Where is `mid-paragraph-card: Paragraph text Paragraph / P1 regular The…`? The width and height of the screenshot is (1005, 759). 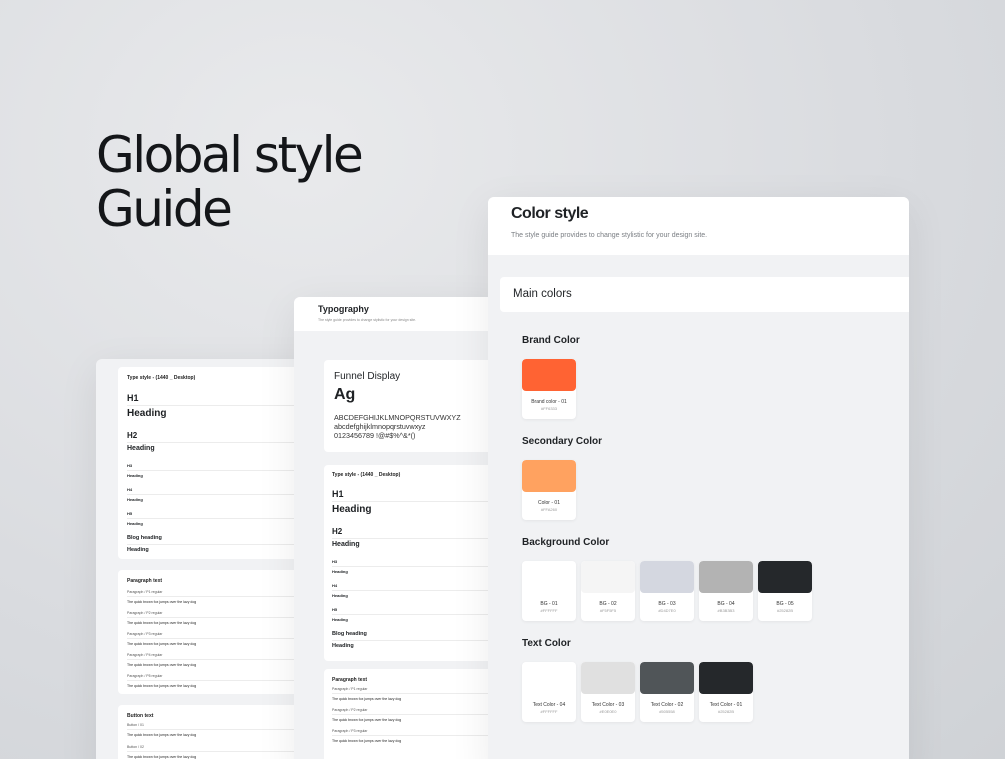 mid-paragraph-card: Paragraph text Paragraph / P1 regular The… is located at coordinates (416, 714).